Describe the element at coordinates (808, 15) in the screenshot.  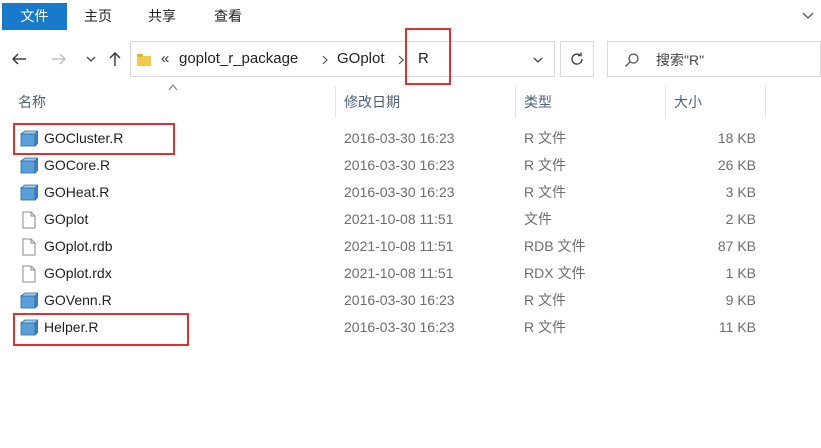
I see `expand-ribbon-chevron-icon` at that location.